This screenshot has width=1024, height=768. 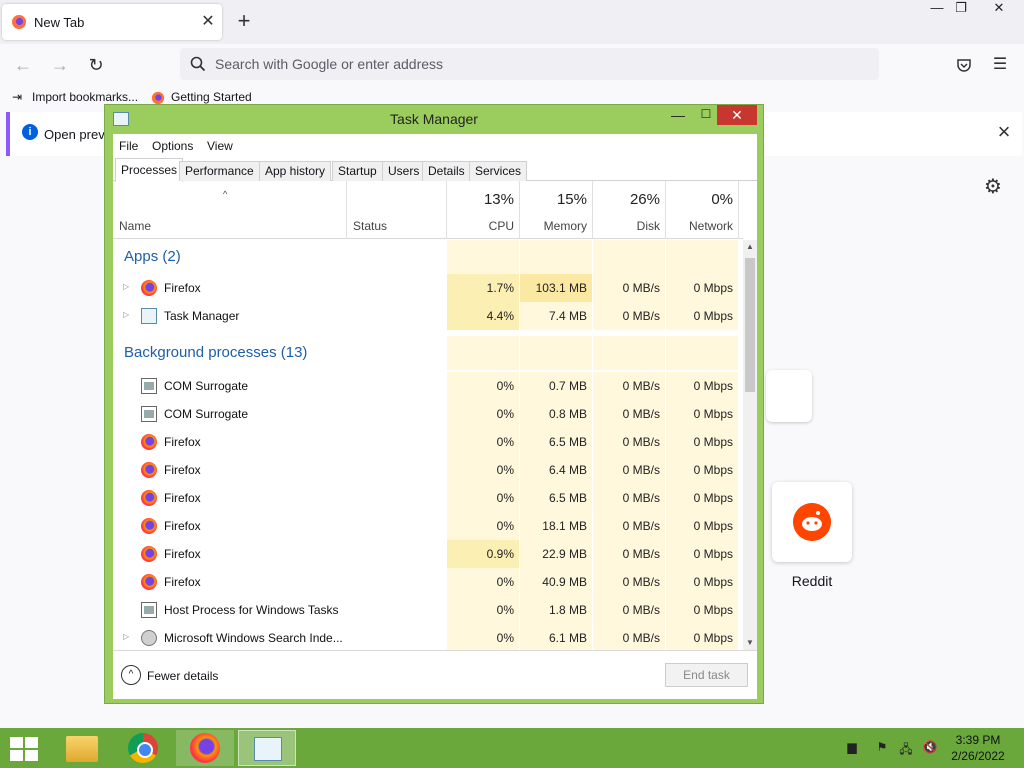 What do you see at coordinates (23, 65) in the screenshot?
I see `back-icon: ←` at bounding box center [23, 65].